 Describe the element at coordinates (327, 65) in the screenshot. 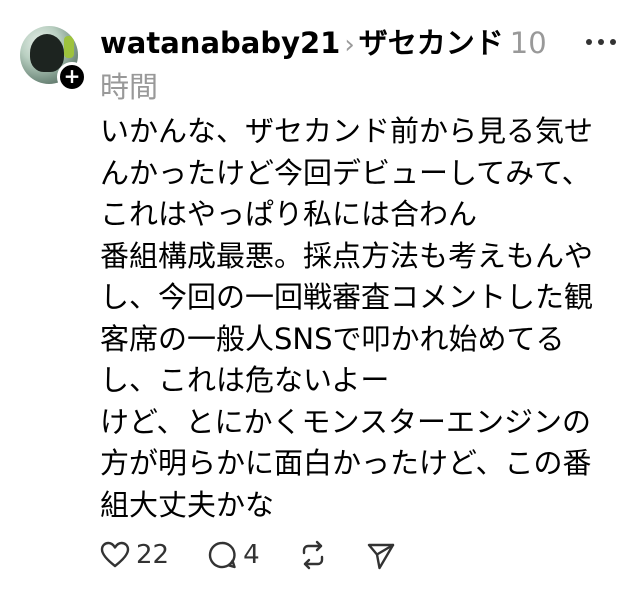

I see `post-header: watanababy21 › ザセカンド 10時間` at that location.